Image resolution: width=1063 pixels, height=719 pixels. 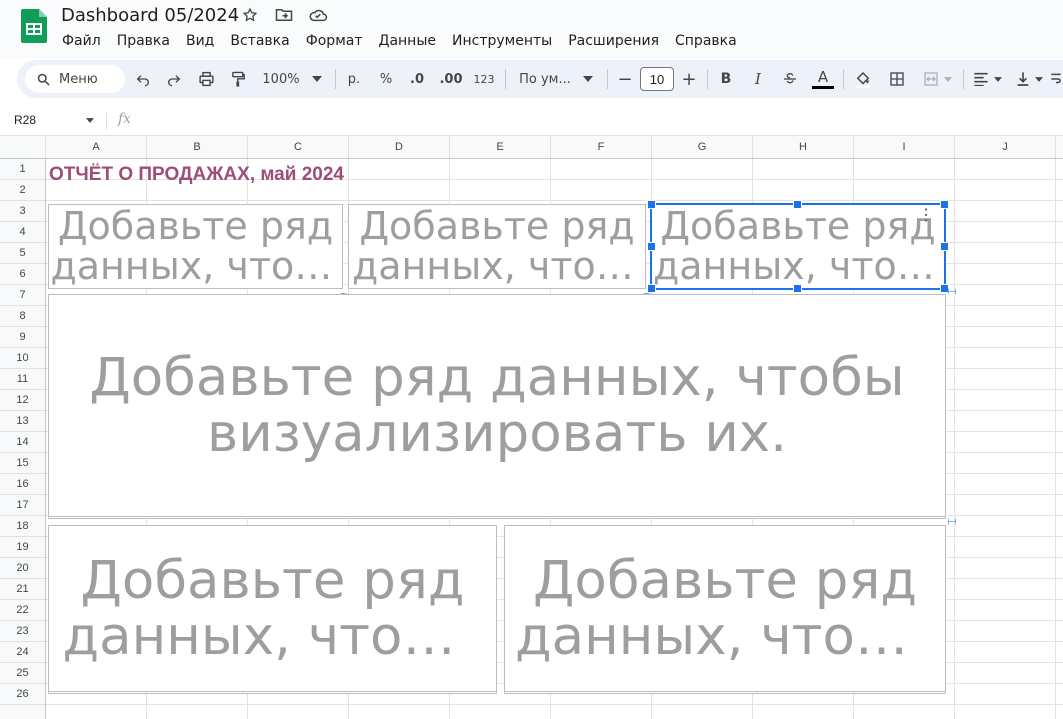 What do you see at coordinates (22, 253) in the screenshot?
I see `row-header: 5` at bounding box center [22, 253].